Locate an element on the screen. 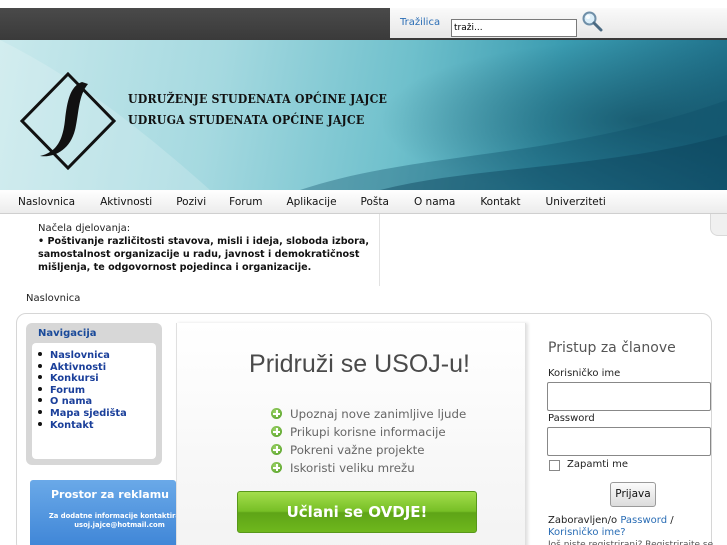  nav-item-naslovnica: Naslovnica is located at coordinates (37, 199).